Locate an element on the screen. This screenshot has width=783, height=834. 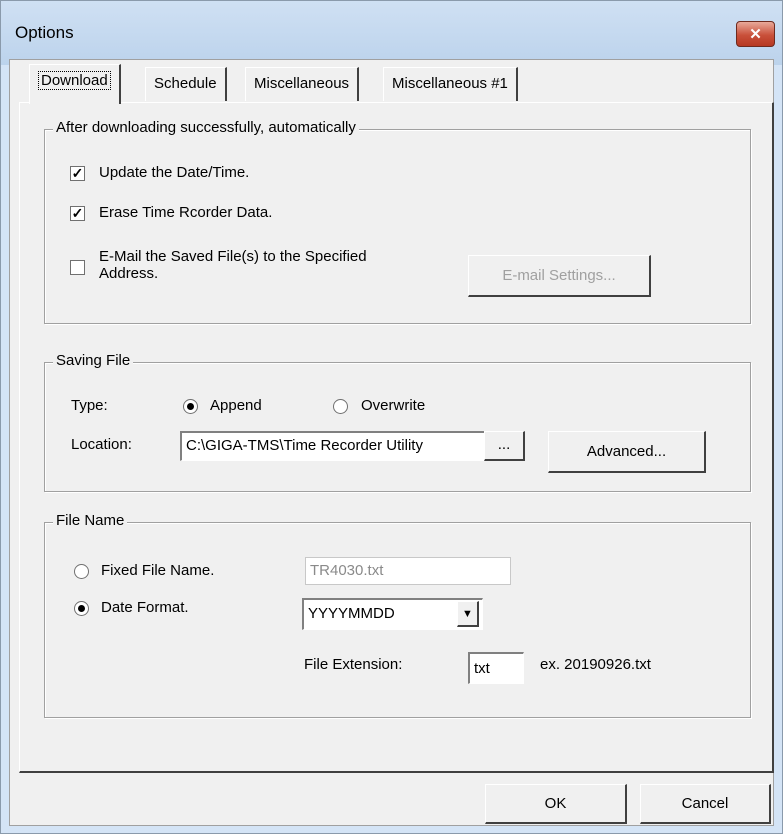
fixed-file-name-label: Fixed File Name. is located at coordinates (158, 570).